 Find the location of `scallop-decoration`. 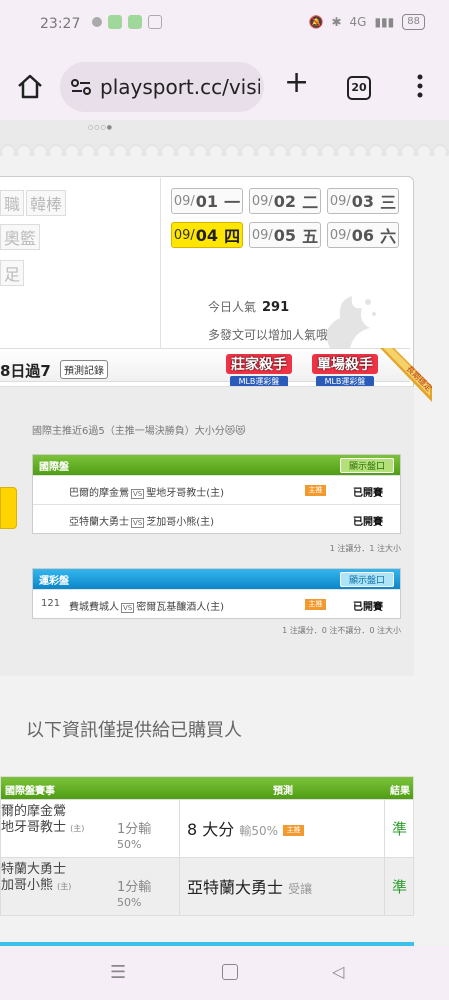

scallop-decoration is located at coordinates (224, 138).